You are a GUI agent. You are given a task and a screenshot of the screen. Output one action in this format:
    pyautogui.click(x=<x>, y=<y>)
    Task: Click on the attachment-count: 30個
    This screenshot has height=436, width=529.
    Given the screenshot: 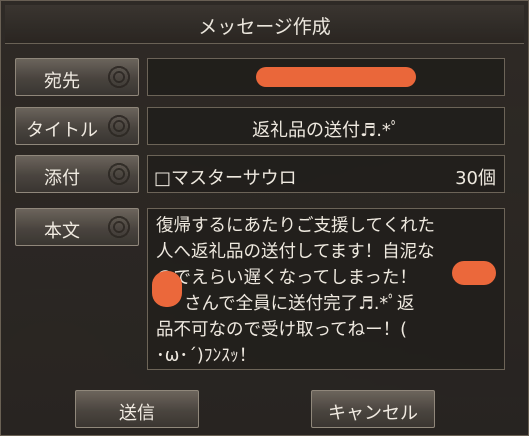 What is the action you would take?
    pyautogui.click(x=475, y=178)
    